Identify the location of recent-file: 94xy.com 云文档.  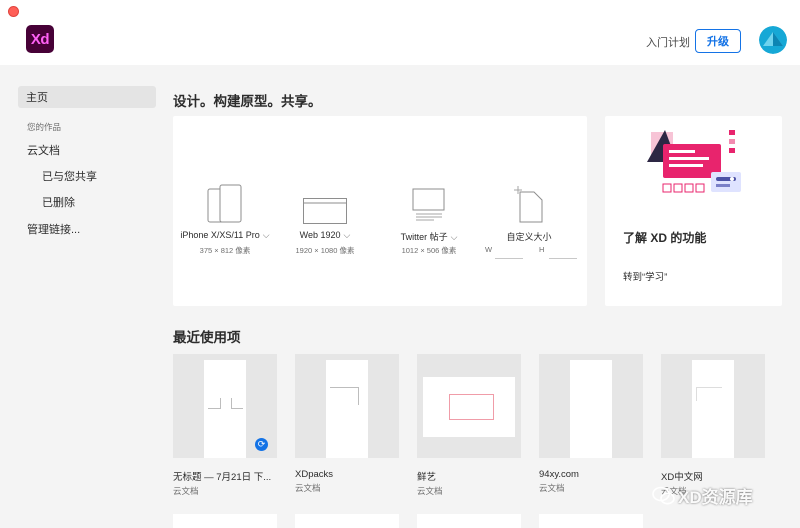
(591, 424).